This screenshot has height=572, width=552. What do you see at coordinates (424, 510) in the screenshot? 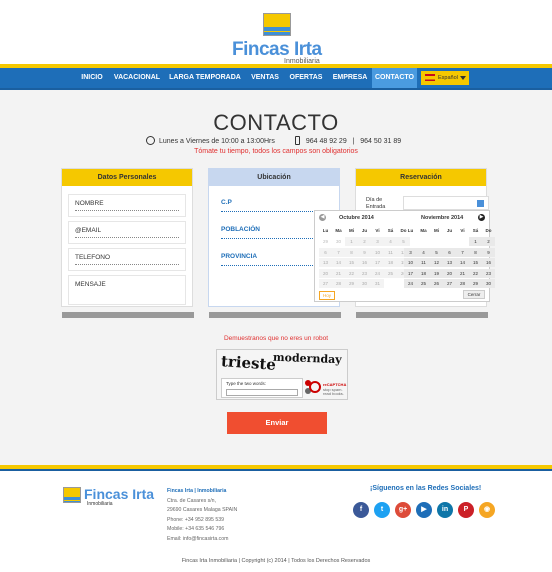
I see `youtube-icon: ▶` at bounding box center [424, 510].